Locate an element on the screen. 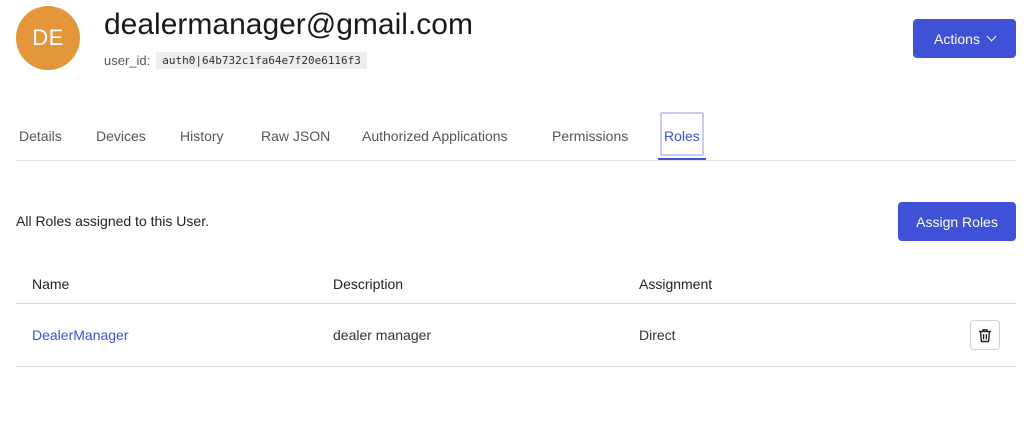  tab-label: Raw JSON is located at coordinates (296, 136).